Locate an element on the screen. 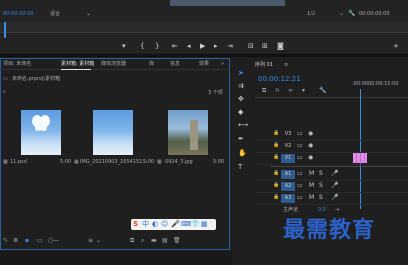 The image size is (408, 265). ripple-edit-icon: ✥ is located at coordinates (241, 99).